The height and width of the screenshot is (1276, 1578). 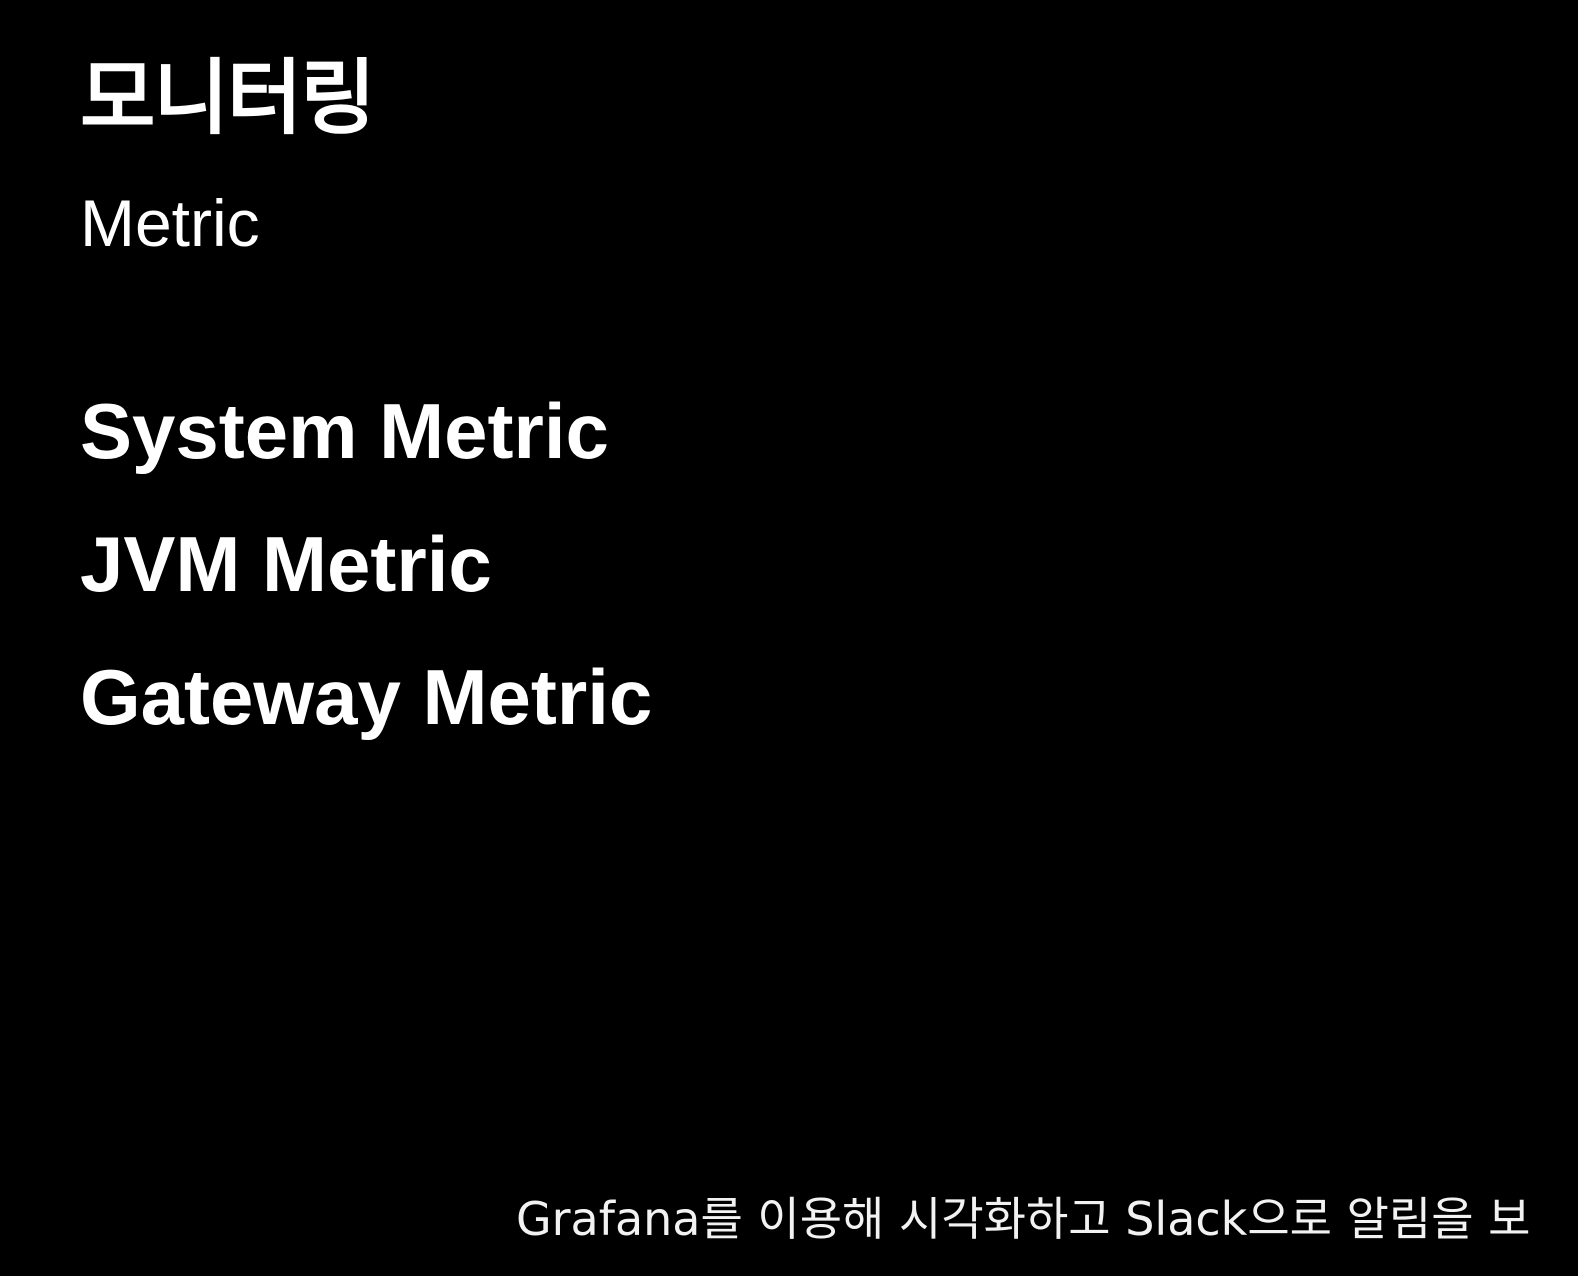 I want to click on slide-subtitle: Metric, so click(x=170, y=223).